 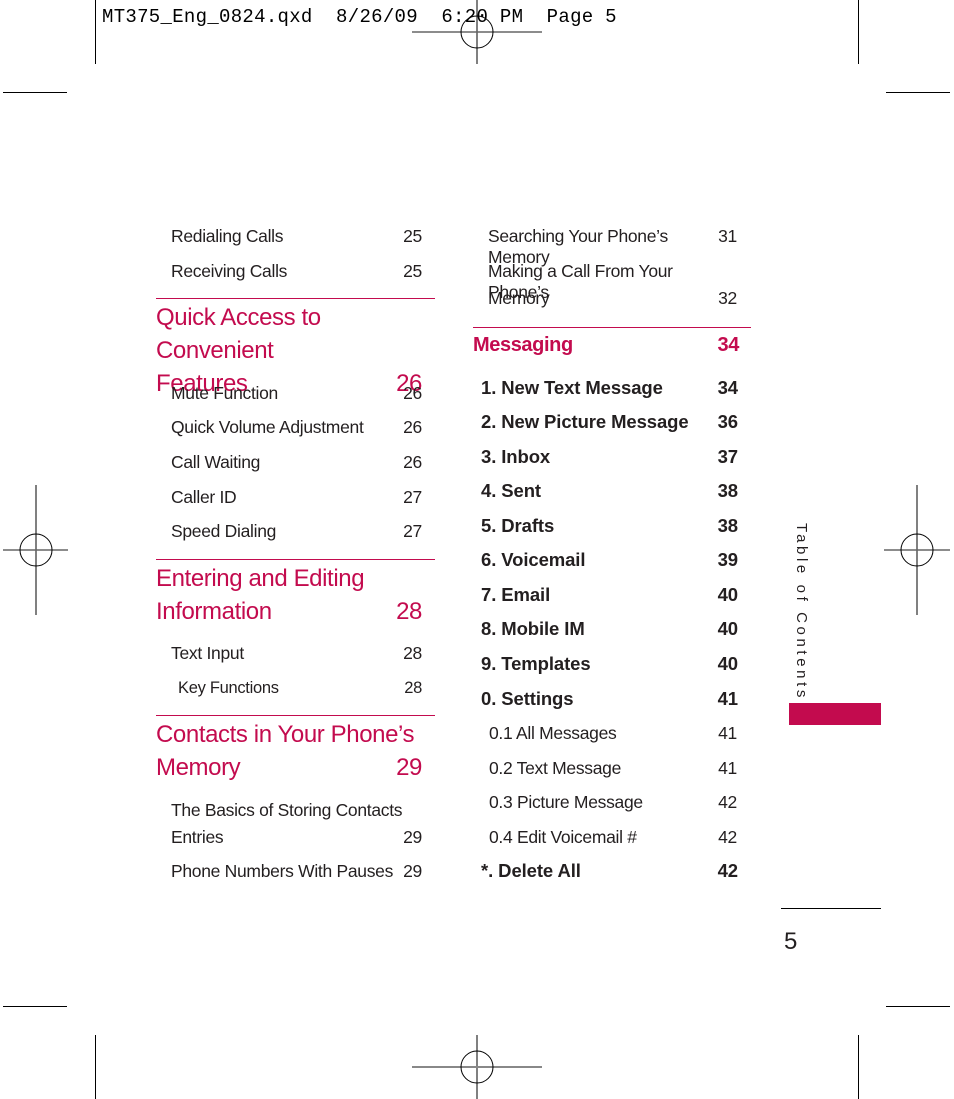 What do you see at coordinates (224, 393) in the screenshot?
I see `toc-entry-label: Mute Function` at bounding box center [224, 393].